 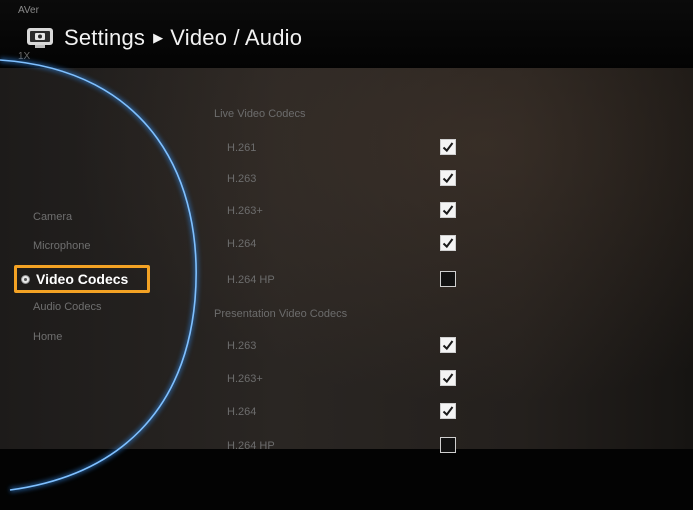 I want to click on codec-row-live-h263plus: H.263+, so click(x=339, y=212).